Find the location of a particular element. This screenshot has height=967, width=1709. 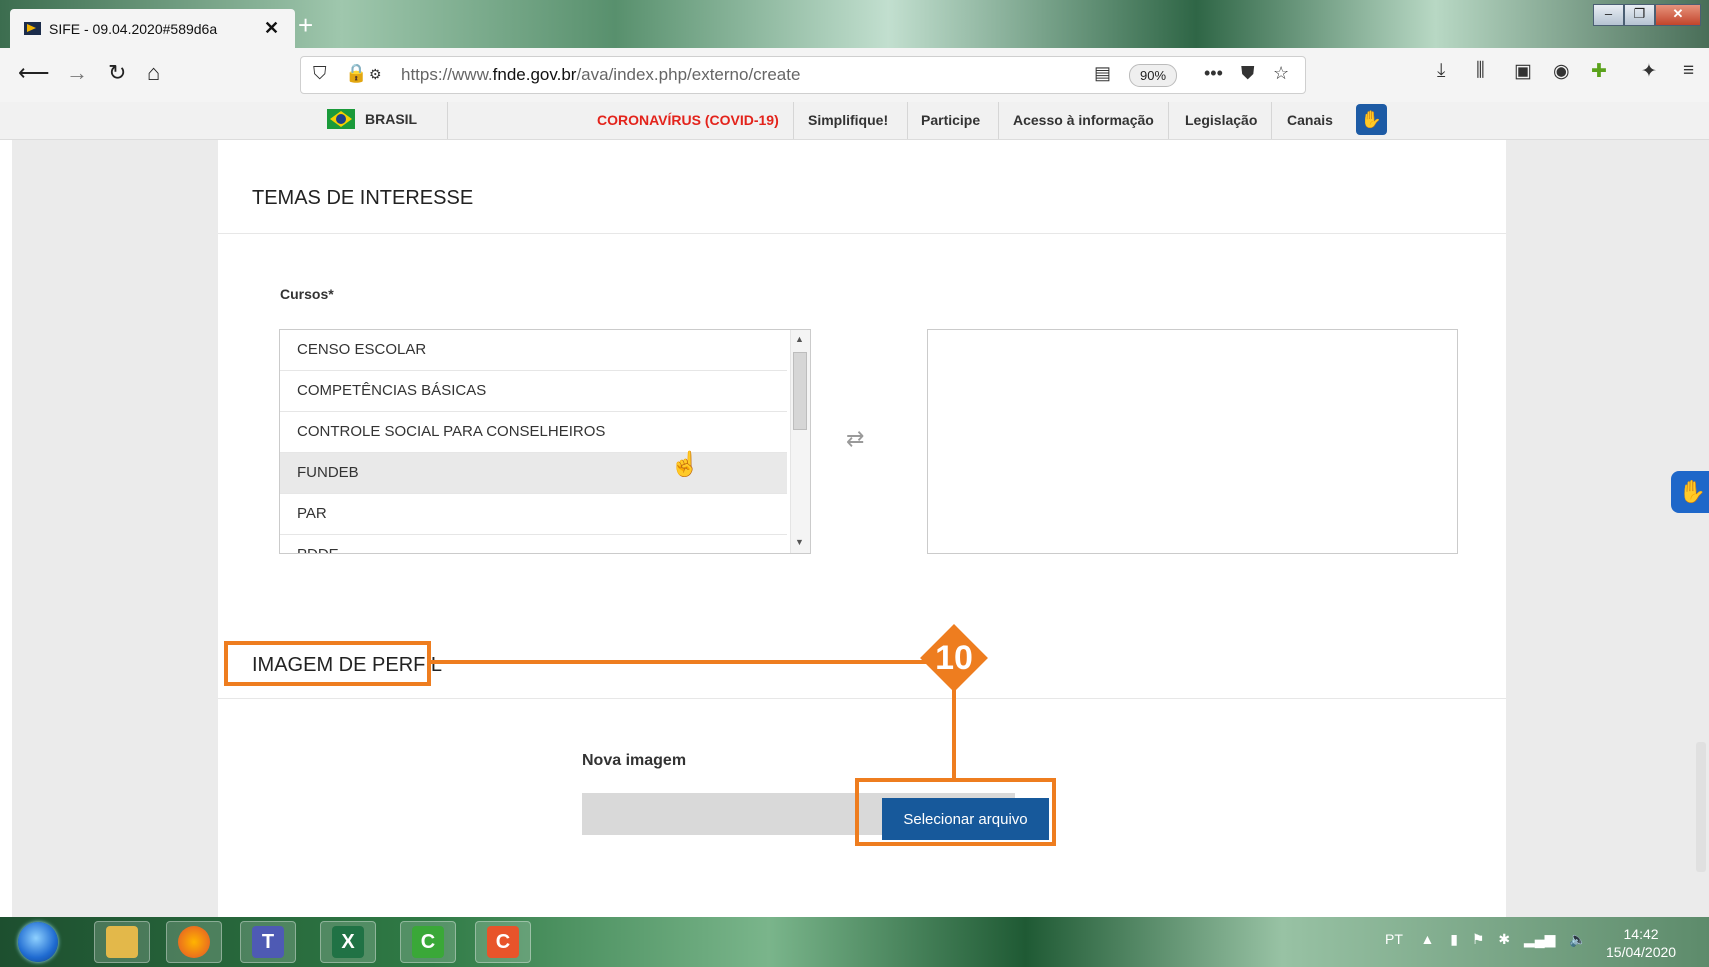

covid-link: CORONAVÍRUS (COVID-19) is located at coordinates (688, 120).